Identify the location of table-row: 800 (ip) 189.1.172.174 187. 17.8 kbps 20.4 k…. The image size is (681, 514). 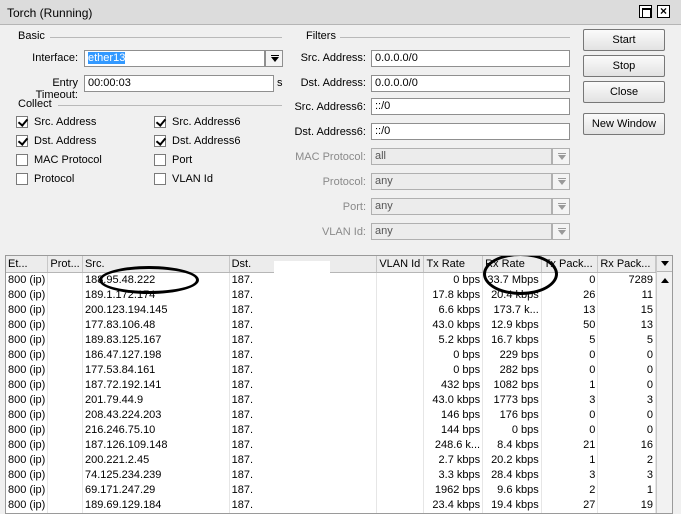
(331, 295).